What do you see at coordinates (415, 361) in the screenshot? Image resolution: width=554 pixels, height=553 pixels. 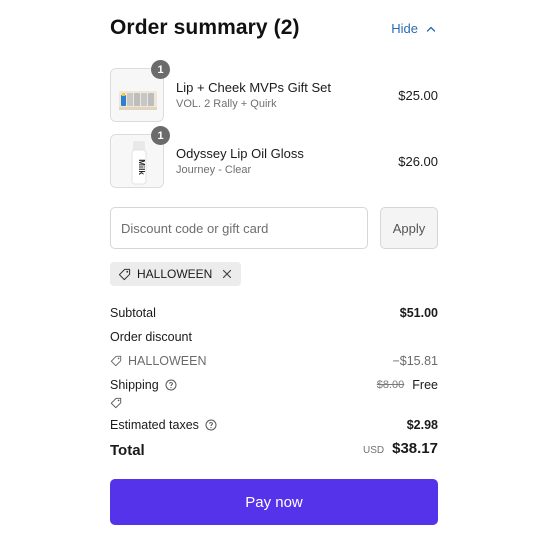 I see `discount-amount: −$15.81` at bounding box center [415, 361].